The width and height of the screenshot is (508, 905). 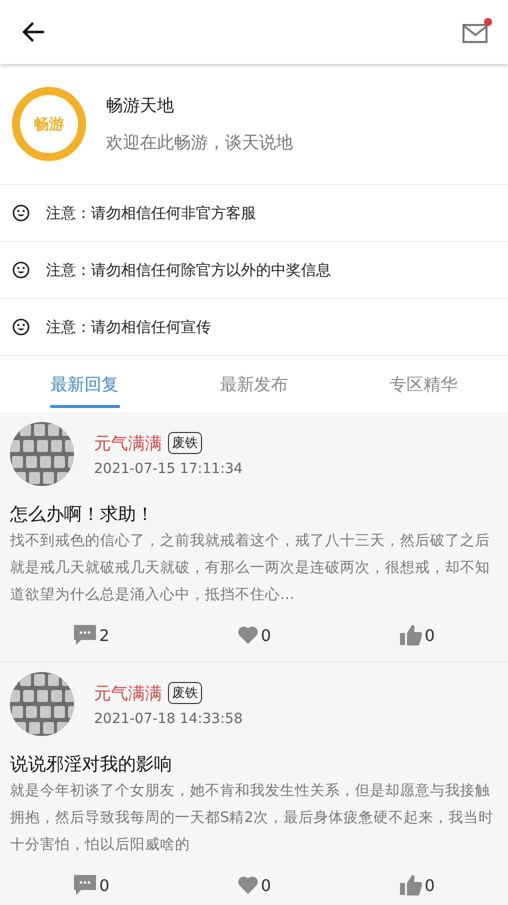 What do you see at coordinates (104, 885) in the screenshot?
I see `comment-count: 0` at bounding box center [104, 885].